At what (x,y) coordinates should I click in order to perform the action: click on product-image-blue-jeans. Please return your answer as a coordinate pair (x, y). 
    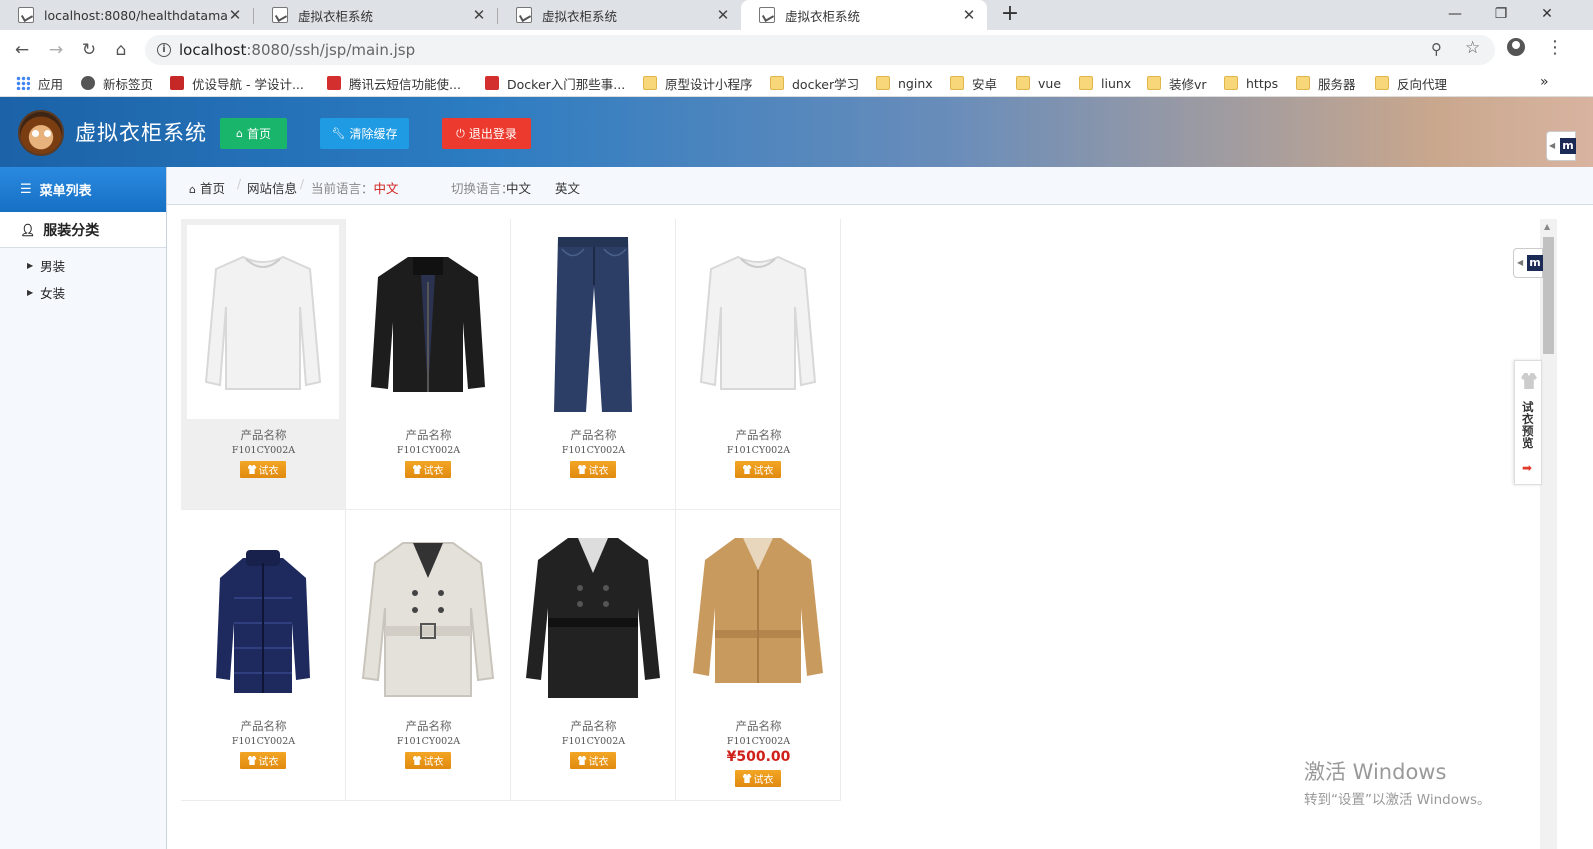
    Looking at the image, I should click on (593, 322).